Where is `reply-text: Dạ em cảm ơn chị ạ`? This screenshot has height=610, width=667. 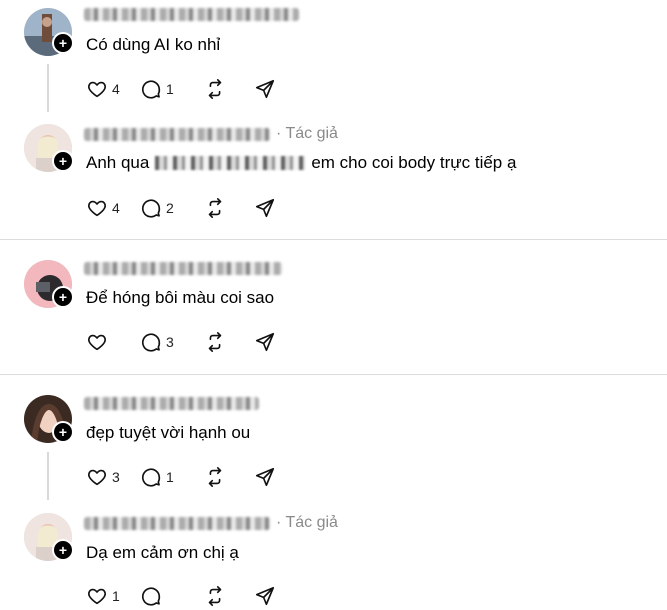
reply-text: Dạ em cảm ơn chị ạ is located at coordinates (162, 552).